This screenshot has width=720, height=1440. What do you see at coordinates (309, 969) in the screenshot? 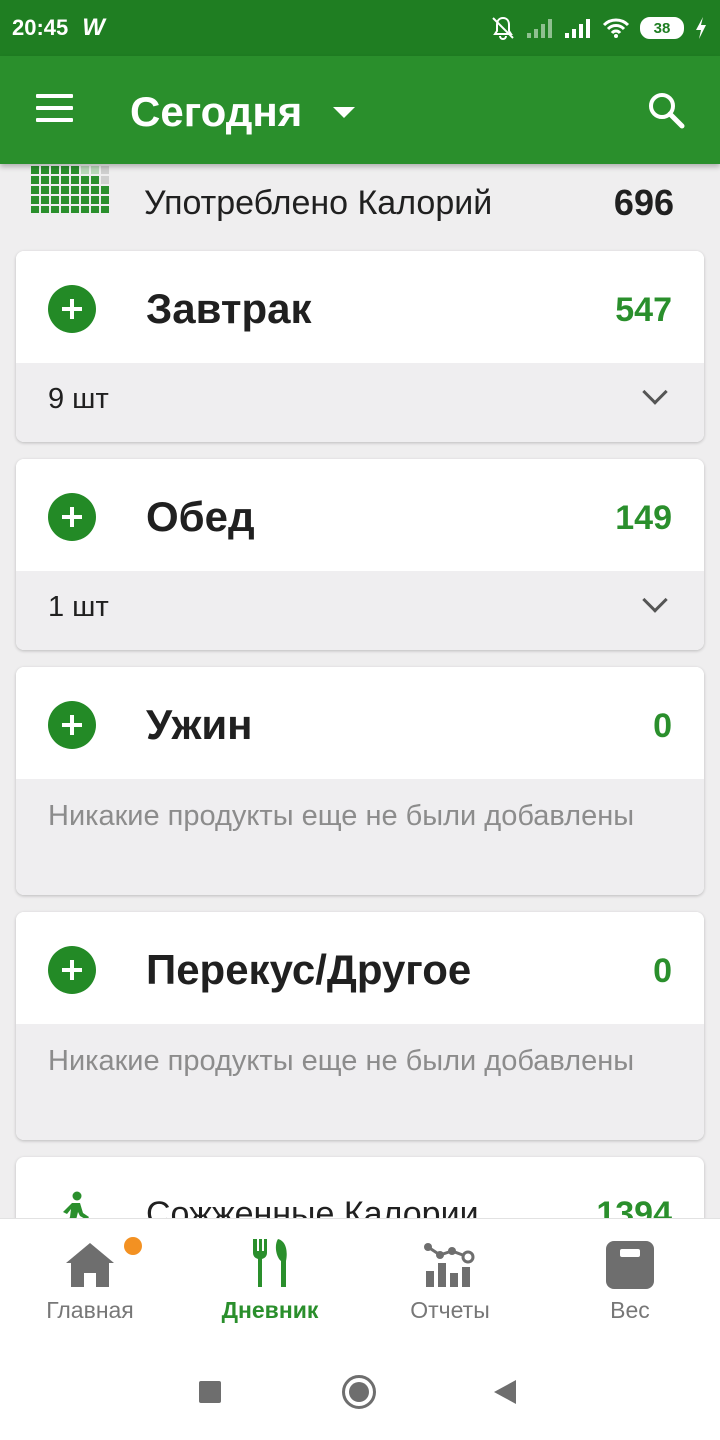
I see `meal-title: Перекус/Другое` at bounding box center [309, 969].